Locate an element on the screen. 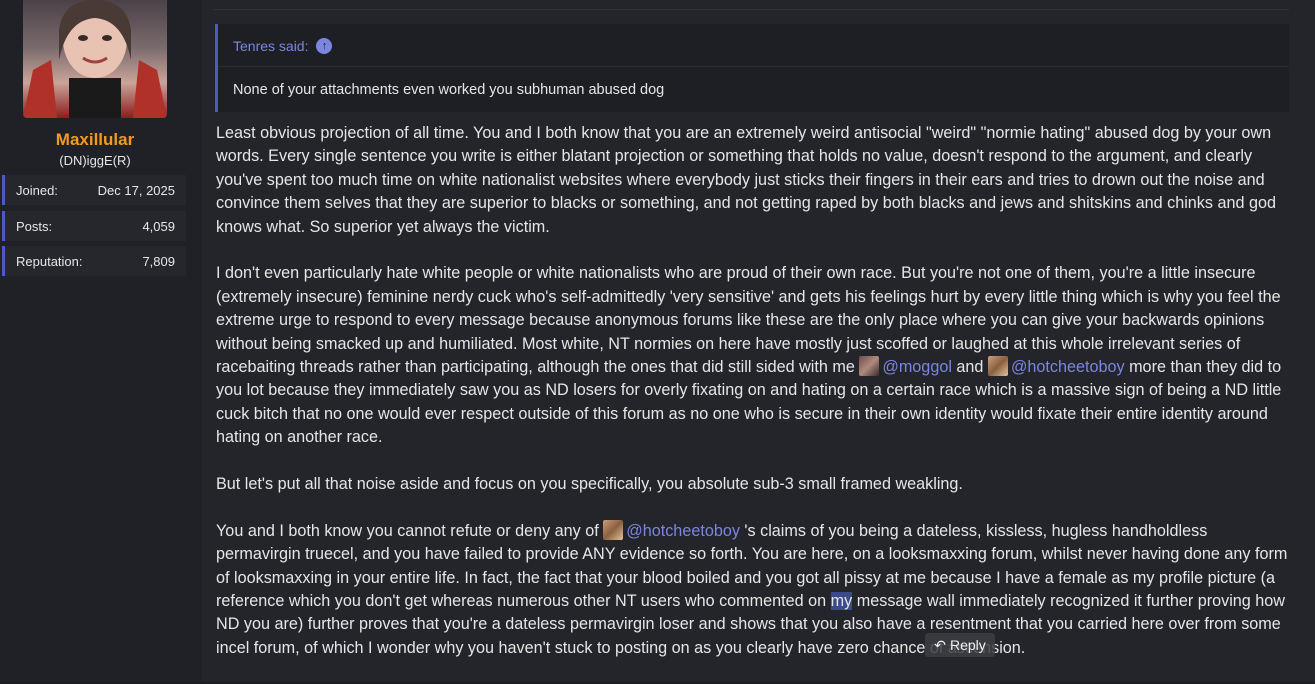 This screenshot has height=684, width=1315. paragraph-text: and is located at coordinates (969, 367).